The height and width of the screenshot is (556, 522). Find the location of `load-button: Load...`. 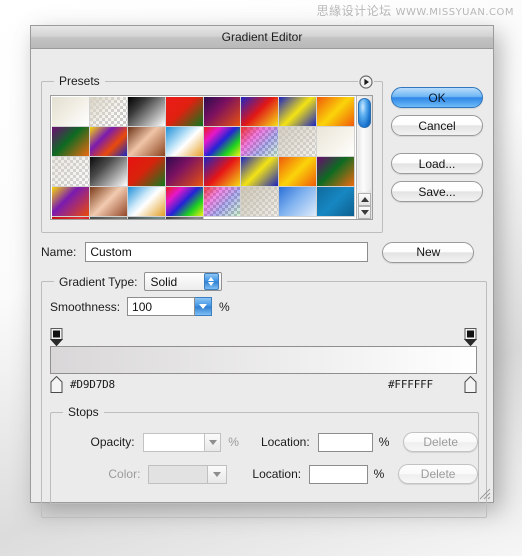

load-button: Load... is located at coordinates (437, 163).